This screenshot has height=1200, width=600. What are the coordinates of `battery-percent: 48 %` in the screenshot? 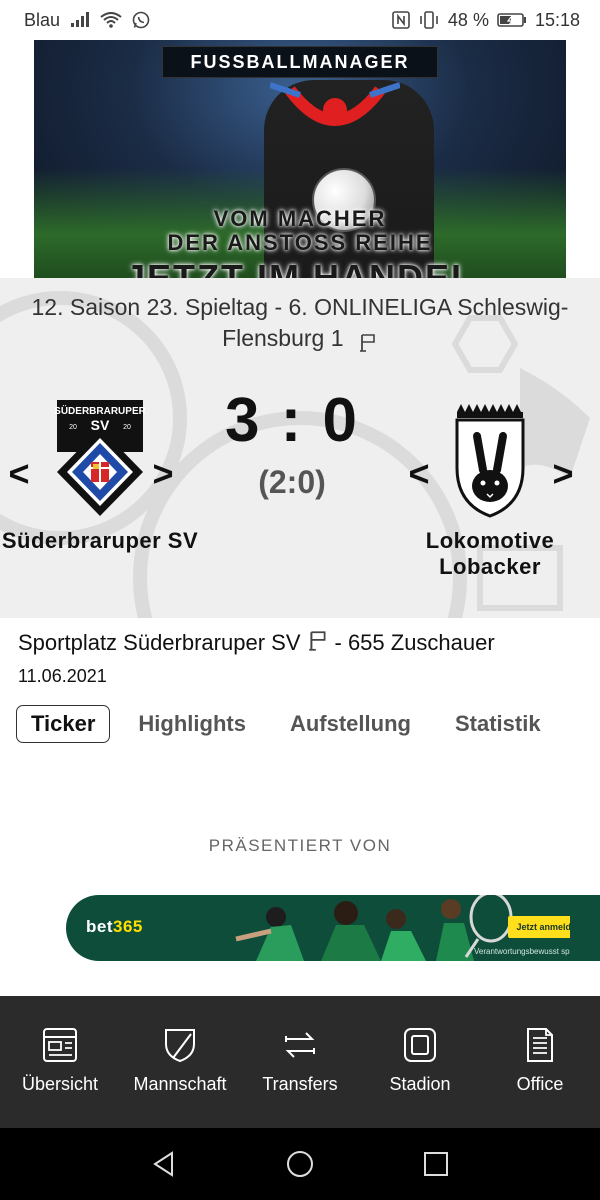 It's located at (468, 19).